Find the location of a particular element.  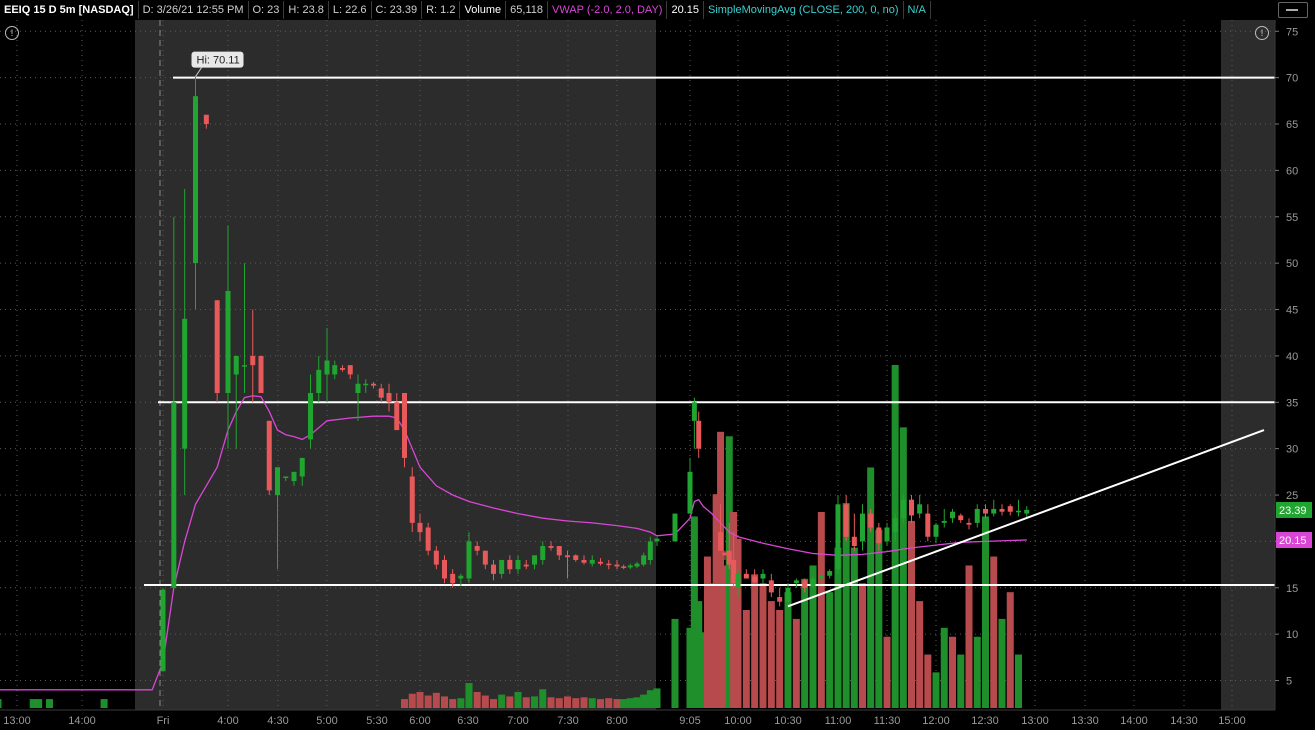

volume-study-label: Volume is located at coordinates (483, 10).